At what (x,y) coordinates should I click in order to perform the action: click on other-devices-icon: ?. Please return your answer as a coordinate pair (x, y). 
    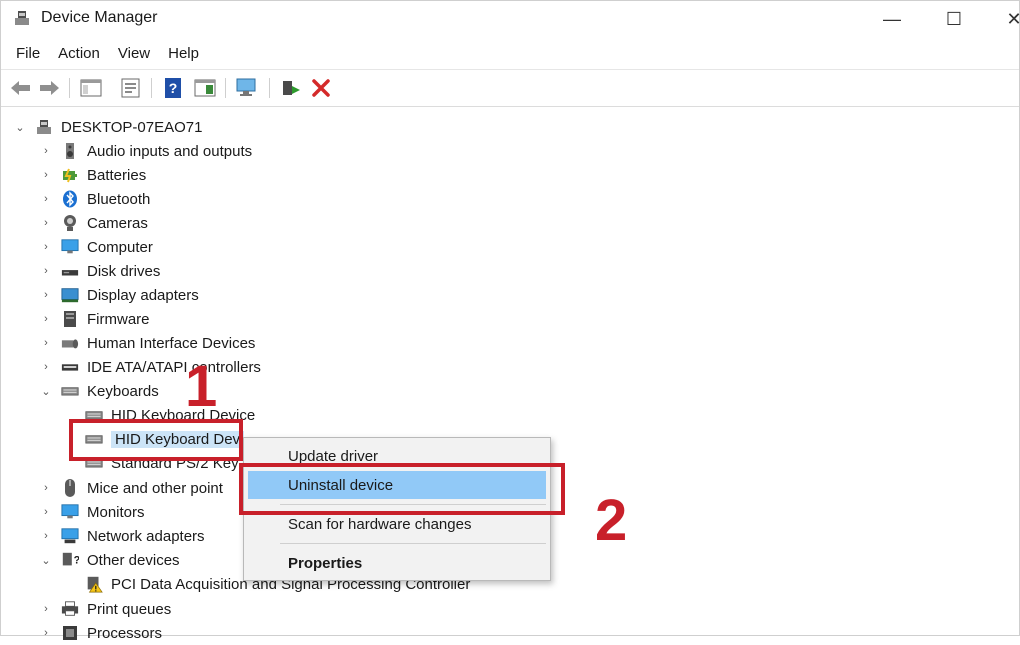
    Looking at the image, I should click on (70, 560).